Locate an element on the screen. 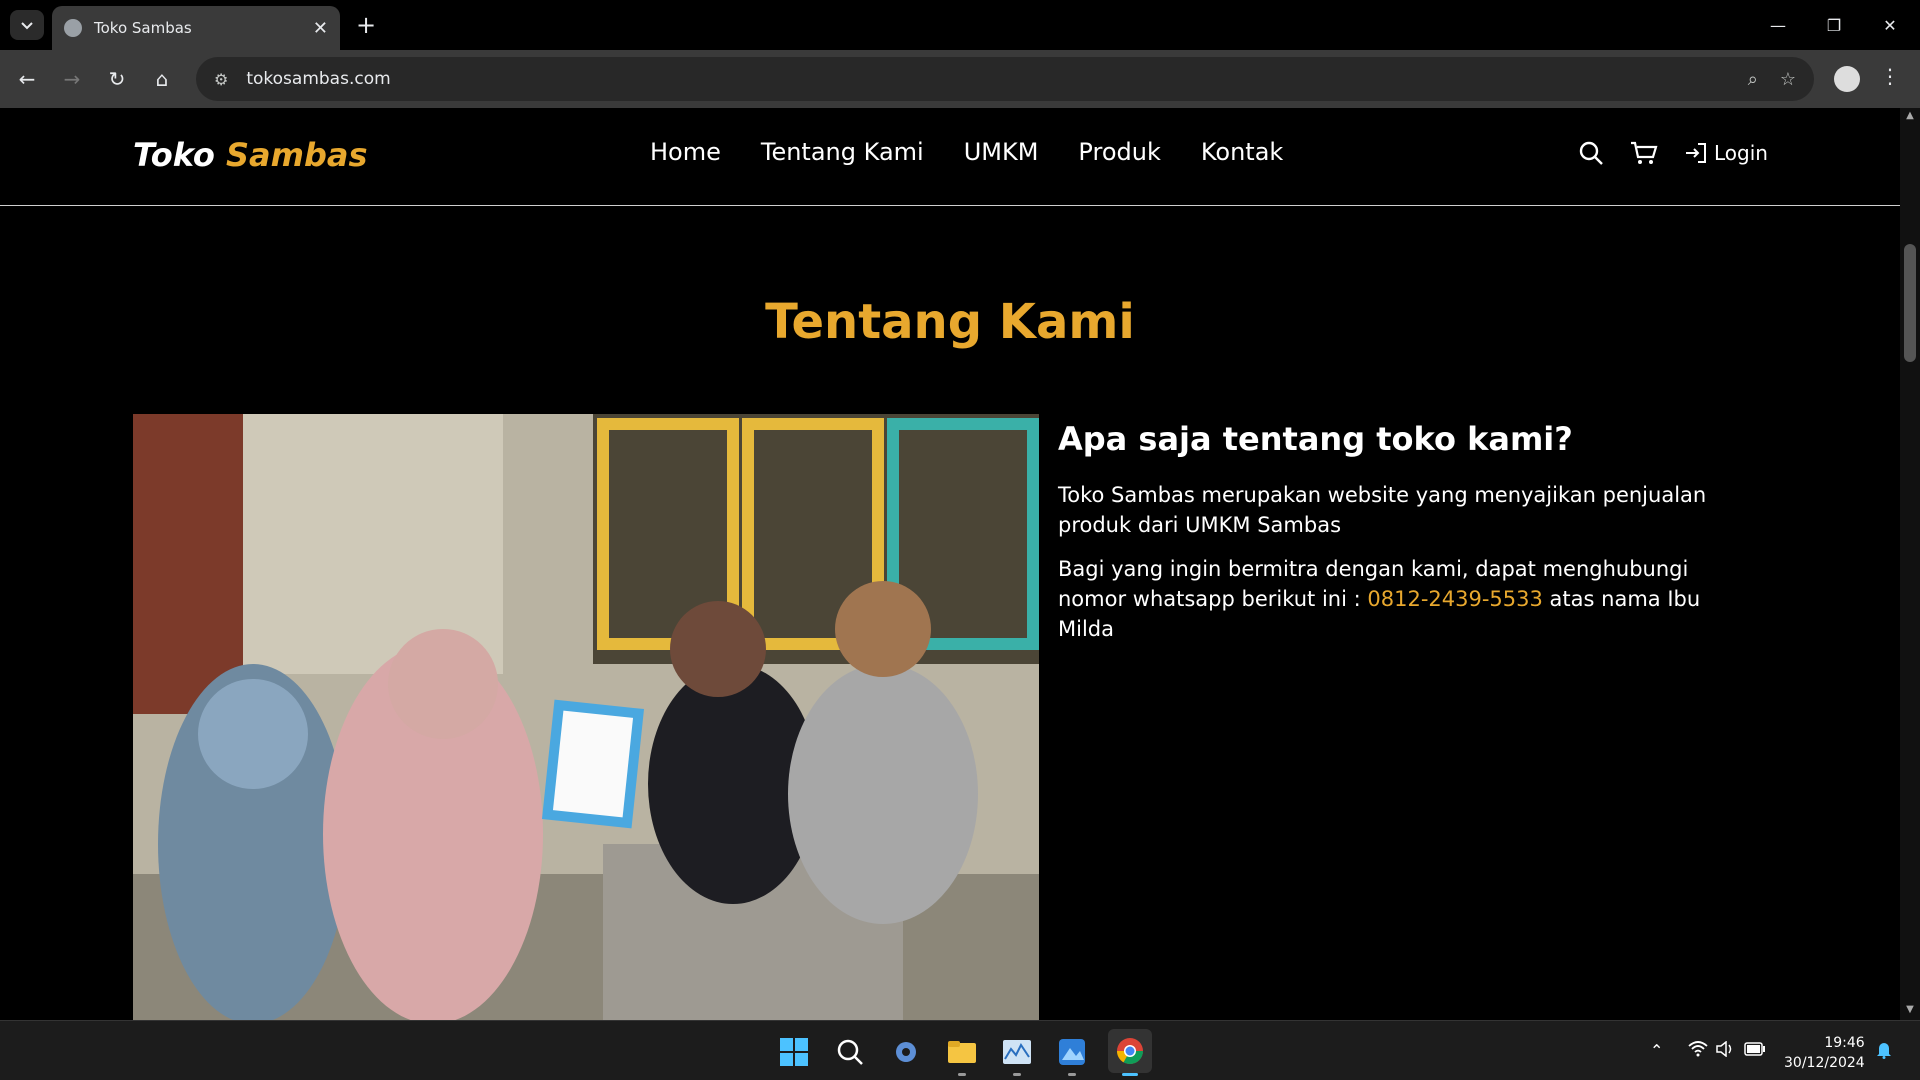 The width and height of the screenshot is (1920, 1080). nav-home: Home is located at coordinates (685, 152).